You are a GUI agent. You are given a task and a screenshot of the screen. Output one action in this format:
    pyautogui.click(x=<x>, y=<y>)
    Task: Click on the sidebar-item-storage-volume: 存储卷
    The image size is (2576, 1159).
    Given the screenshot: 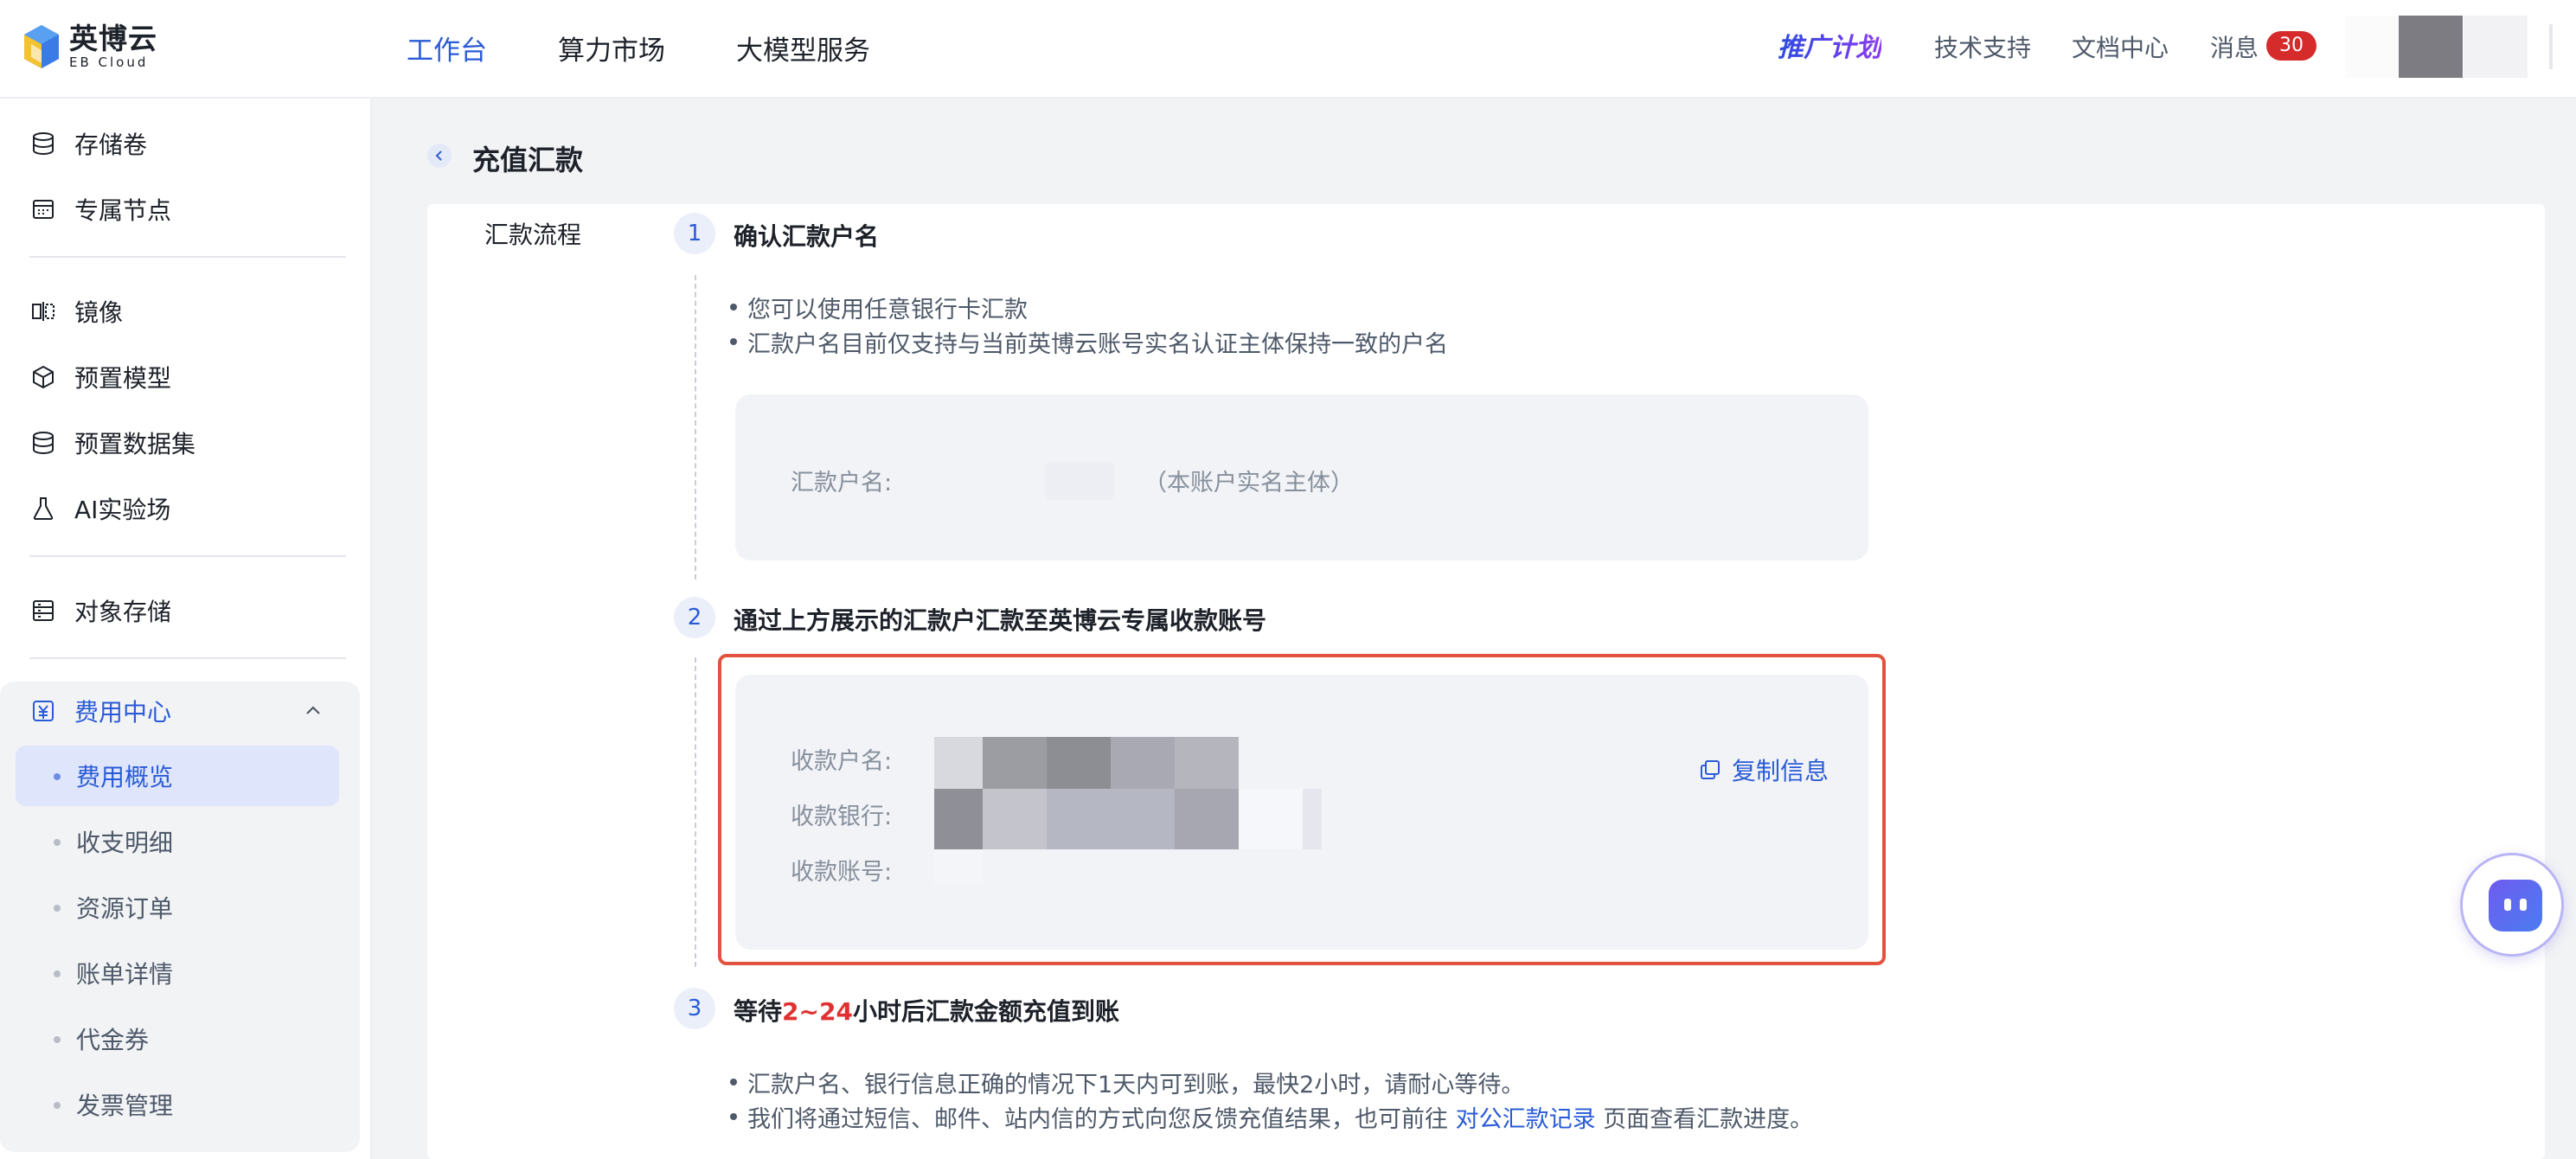 What is the action you would take?
    pyautogui.click(x=88, y=144)
    